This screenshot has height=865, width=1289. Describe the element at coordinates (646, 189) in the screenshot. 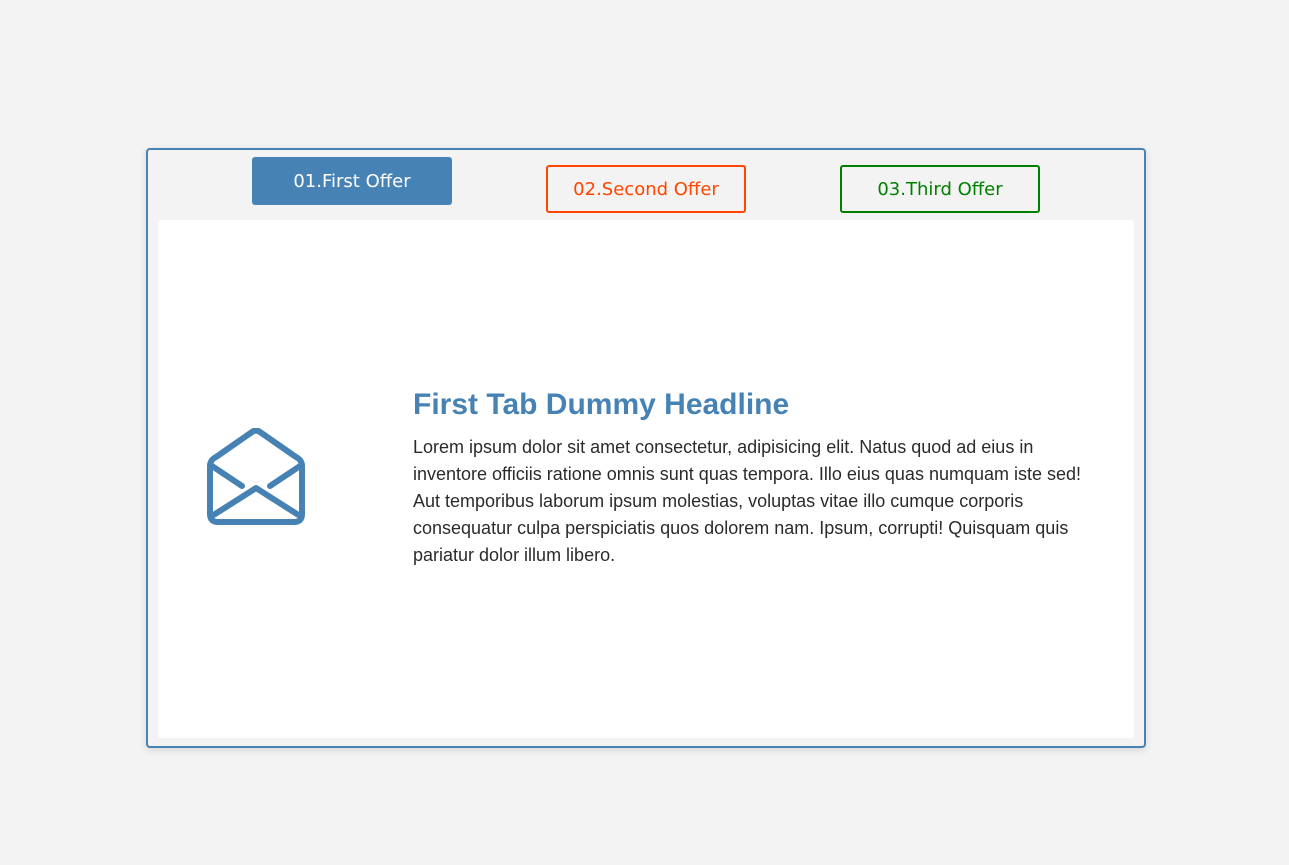

I see `tab-second-offer: 02.Second Offer` at that location.